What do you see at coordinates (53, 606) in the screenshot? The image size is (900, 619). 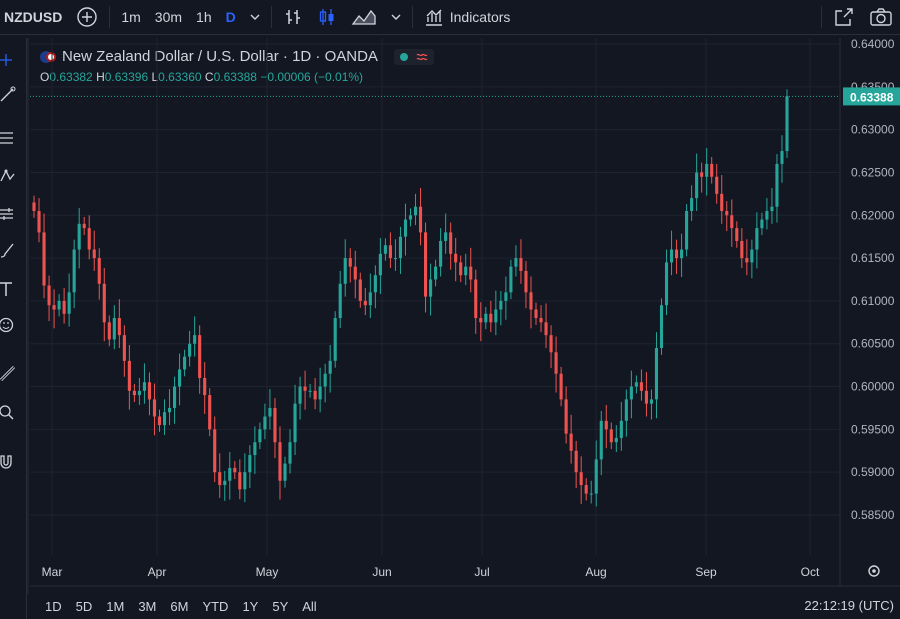 I see `range-1d: 1D` at bounding box center [53, 606].